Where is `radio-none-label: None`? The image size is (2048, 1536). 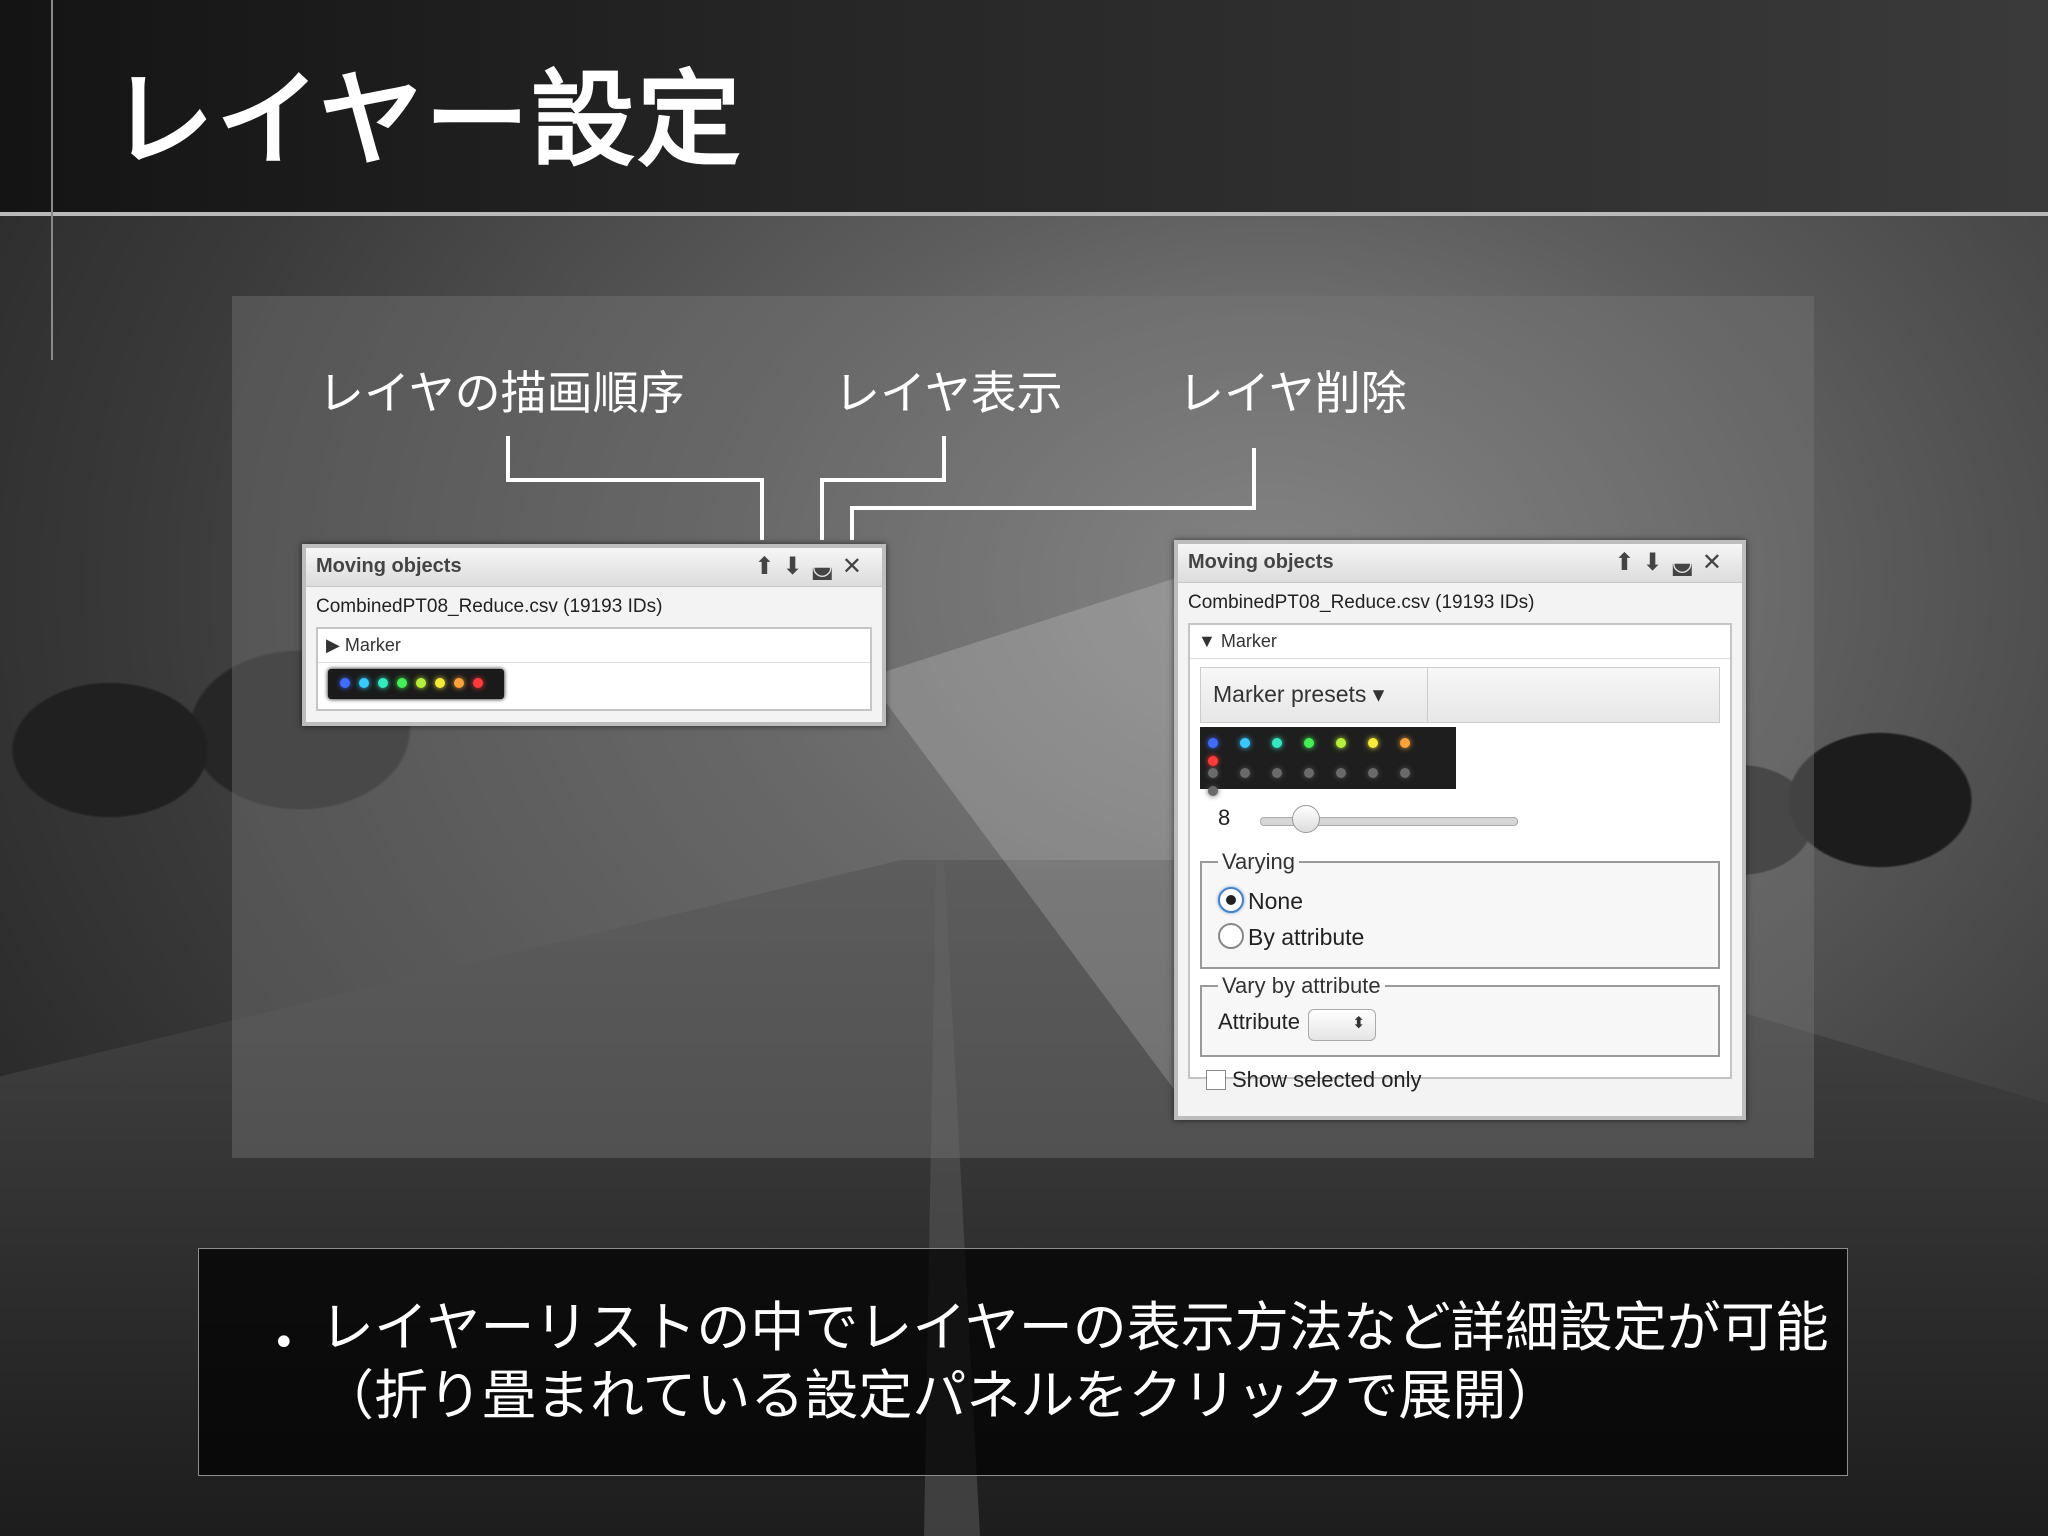 radio-none-label: None is located at coordinates (1275, 901).